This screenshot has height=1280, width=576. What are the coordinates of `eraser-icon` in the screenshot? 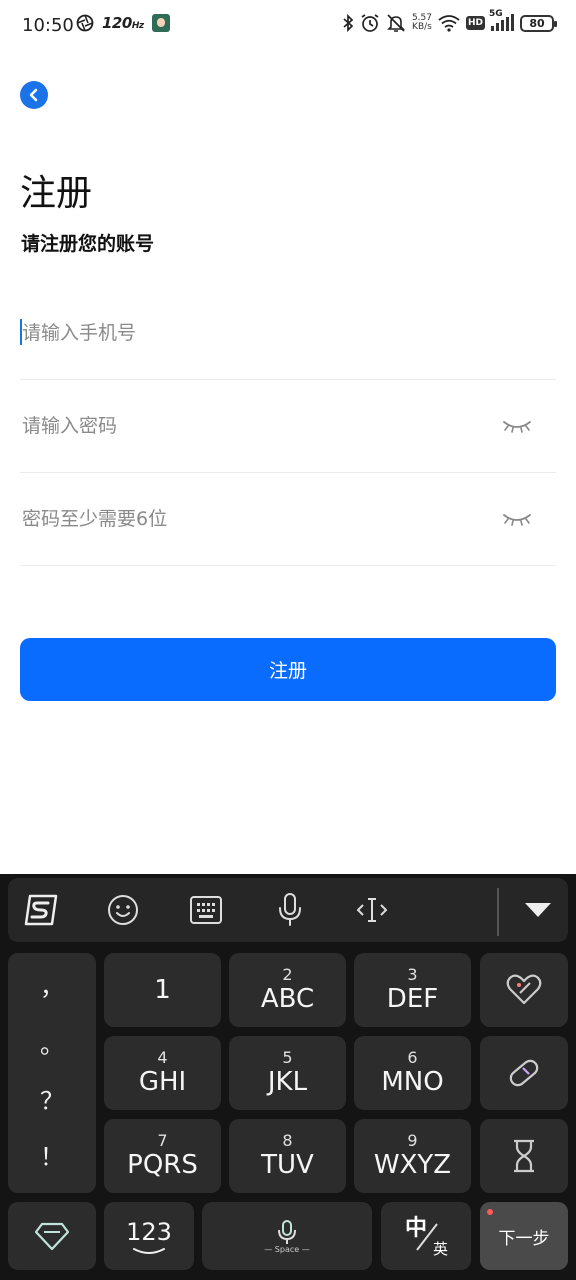 It's located at (524, 1073).